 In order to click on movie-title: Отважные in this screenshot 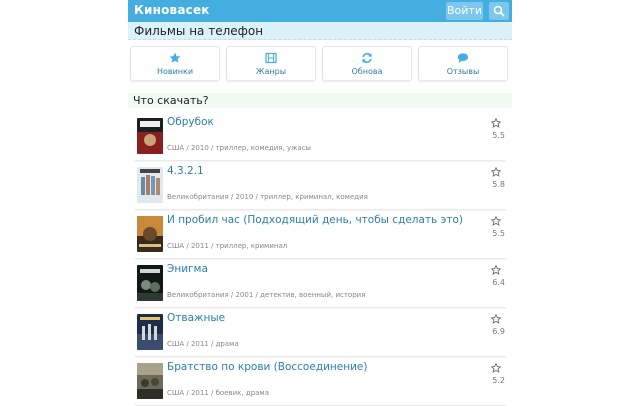, I will do `click(196, 318)`.